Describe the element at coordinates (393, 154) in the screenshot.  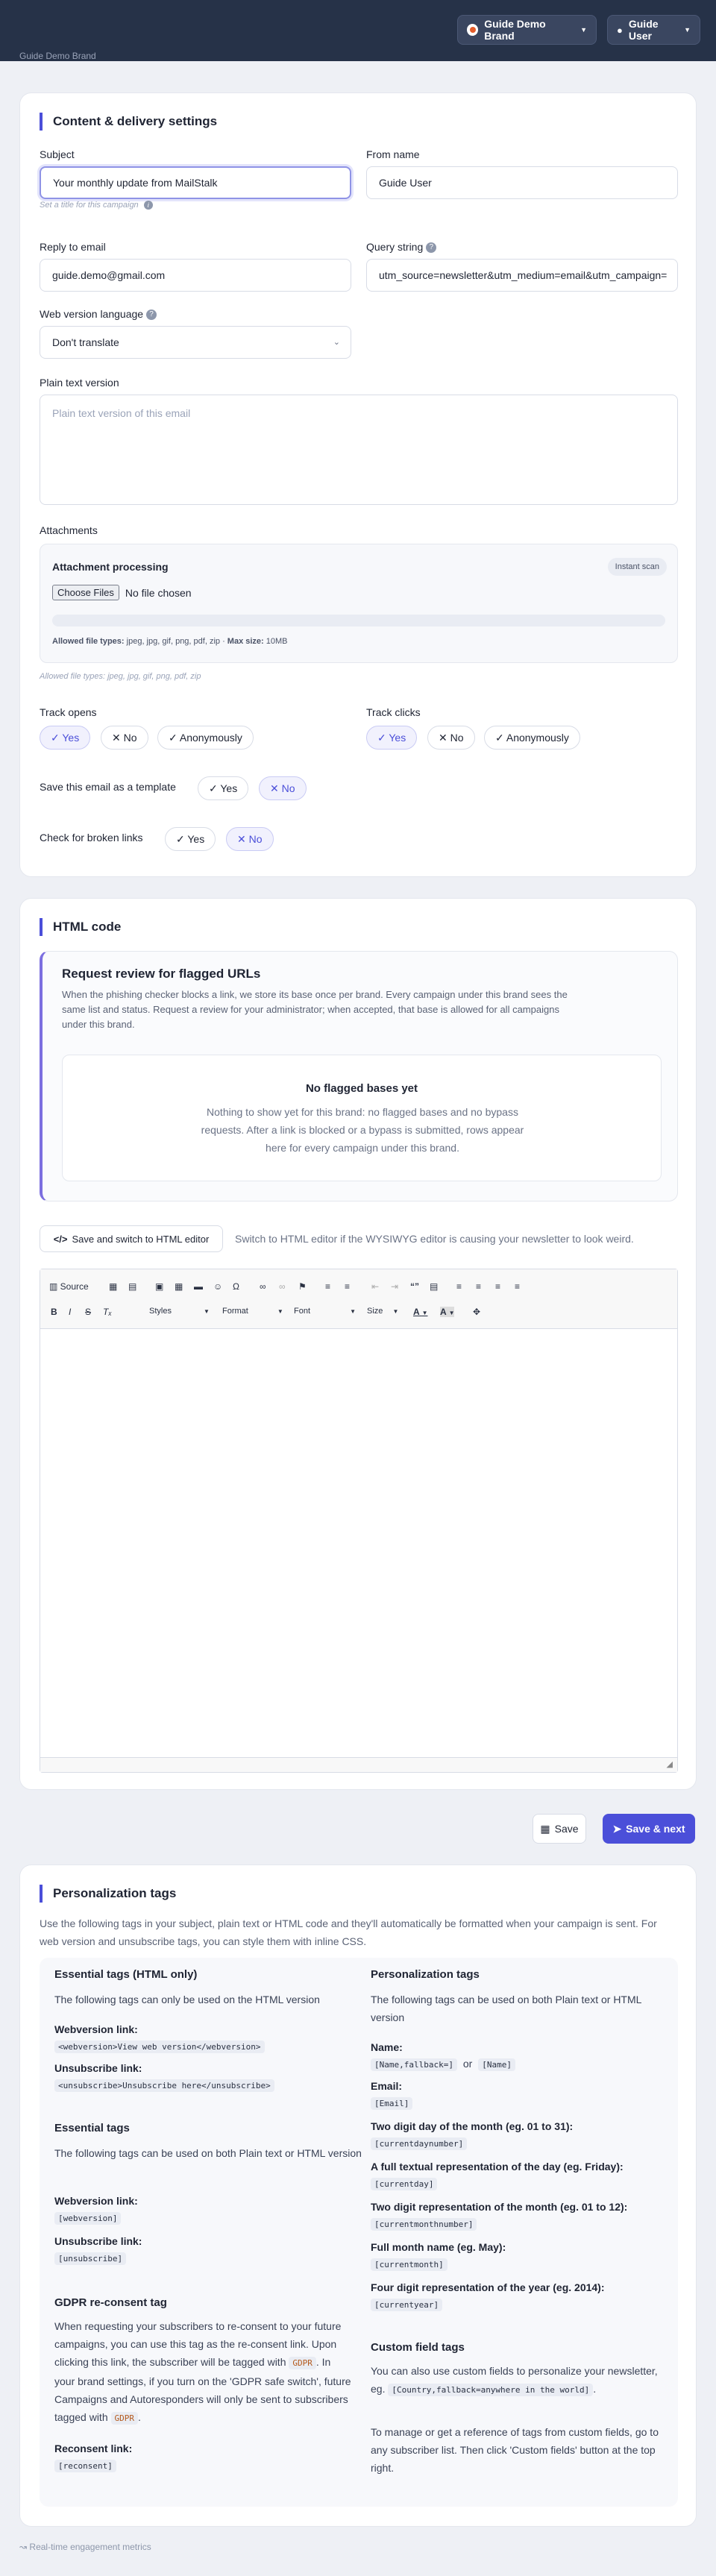
I see `from-name-label: From name` at that location.